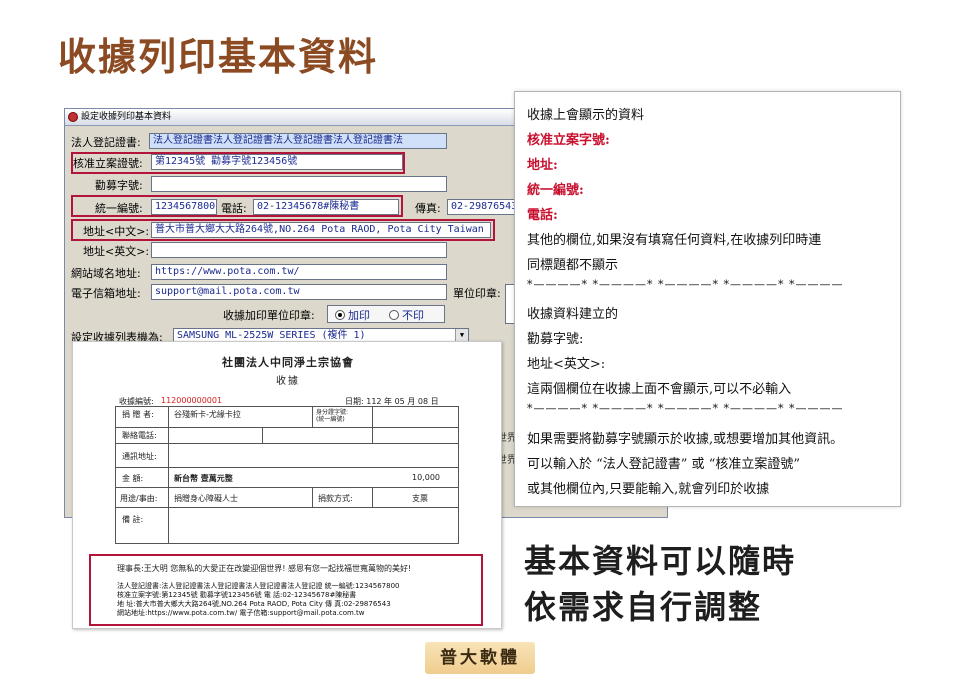  What do you see at coordinates (238, 163) in the screenshot?
I see `highlight-approval-no` at bounding box center [238, 163].